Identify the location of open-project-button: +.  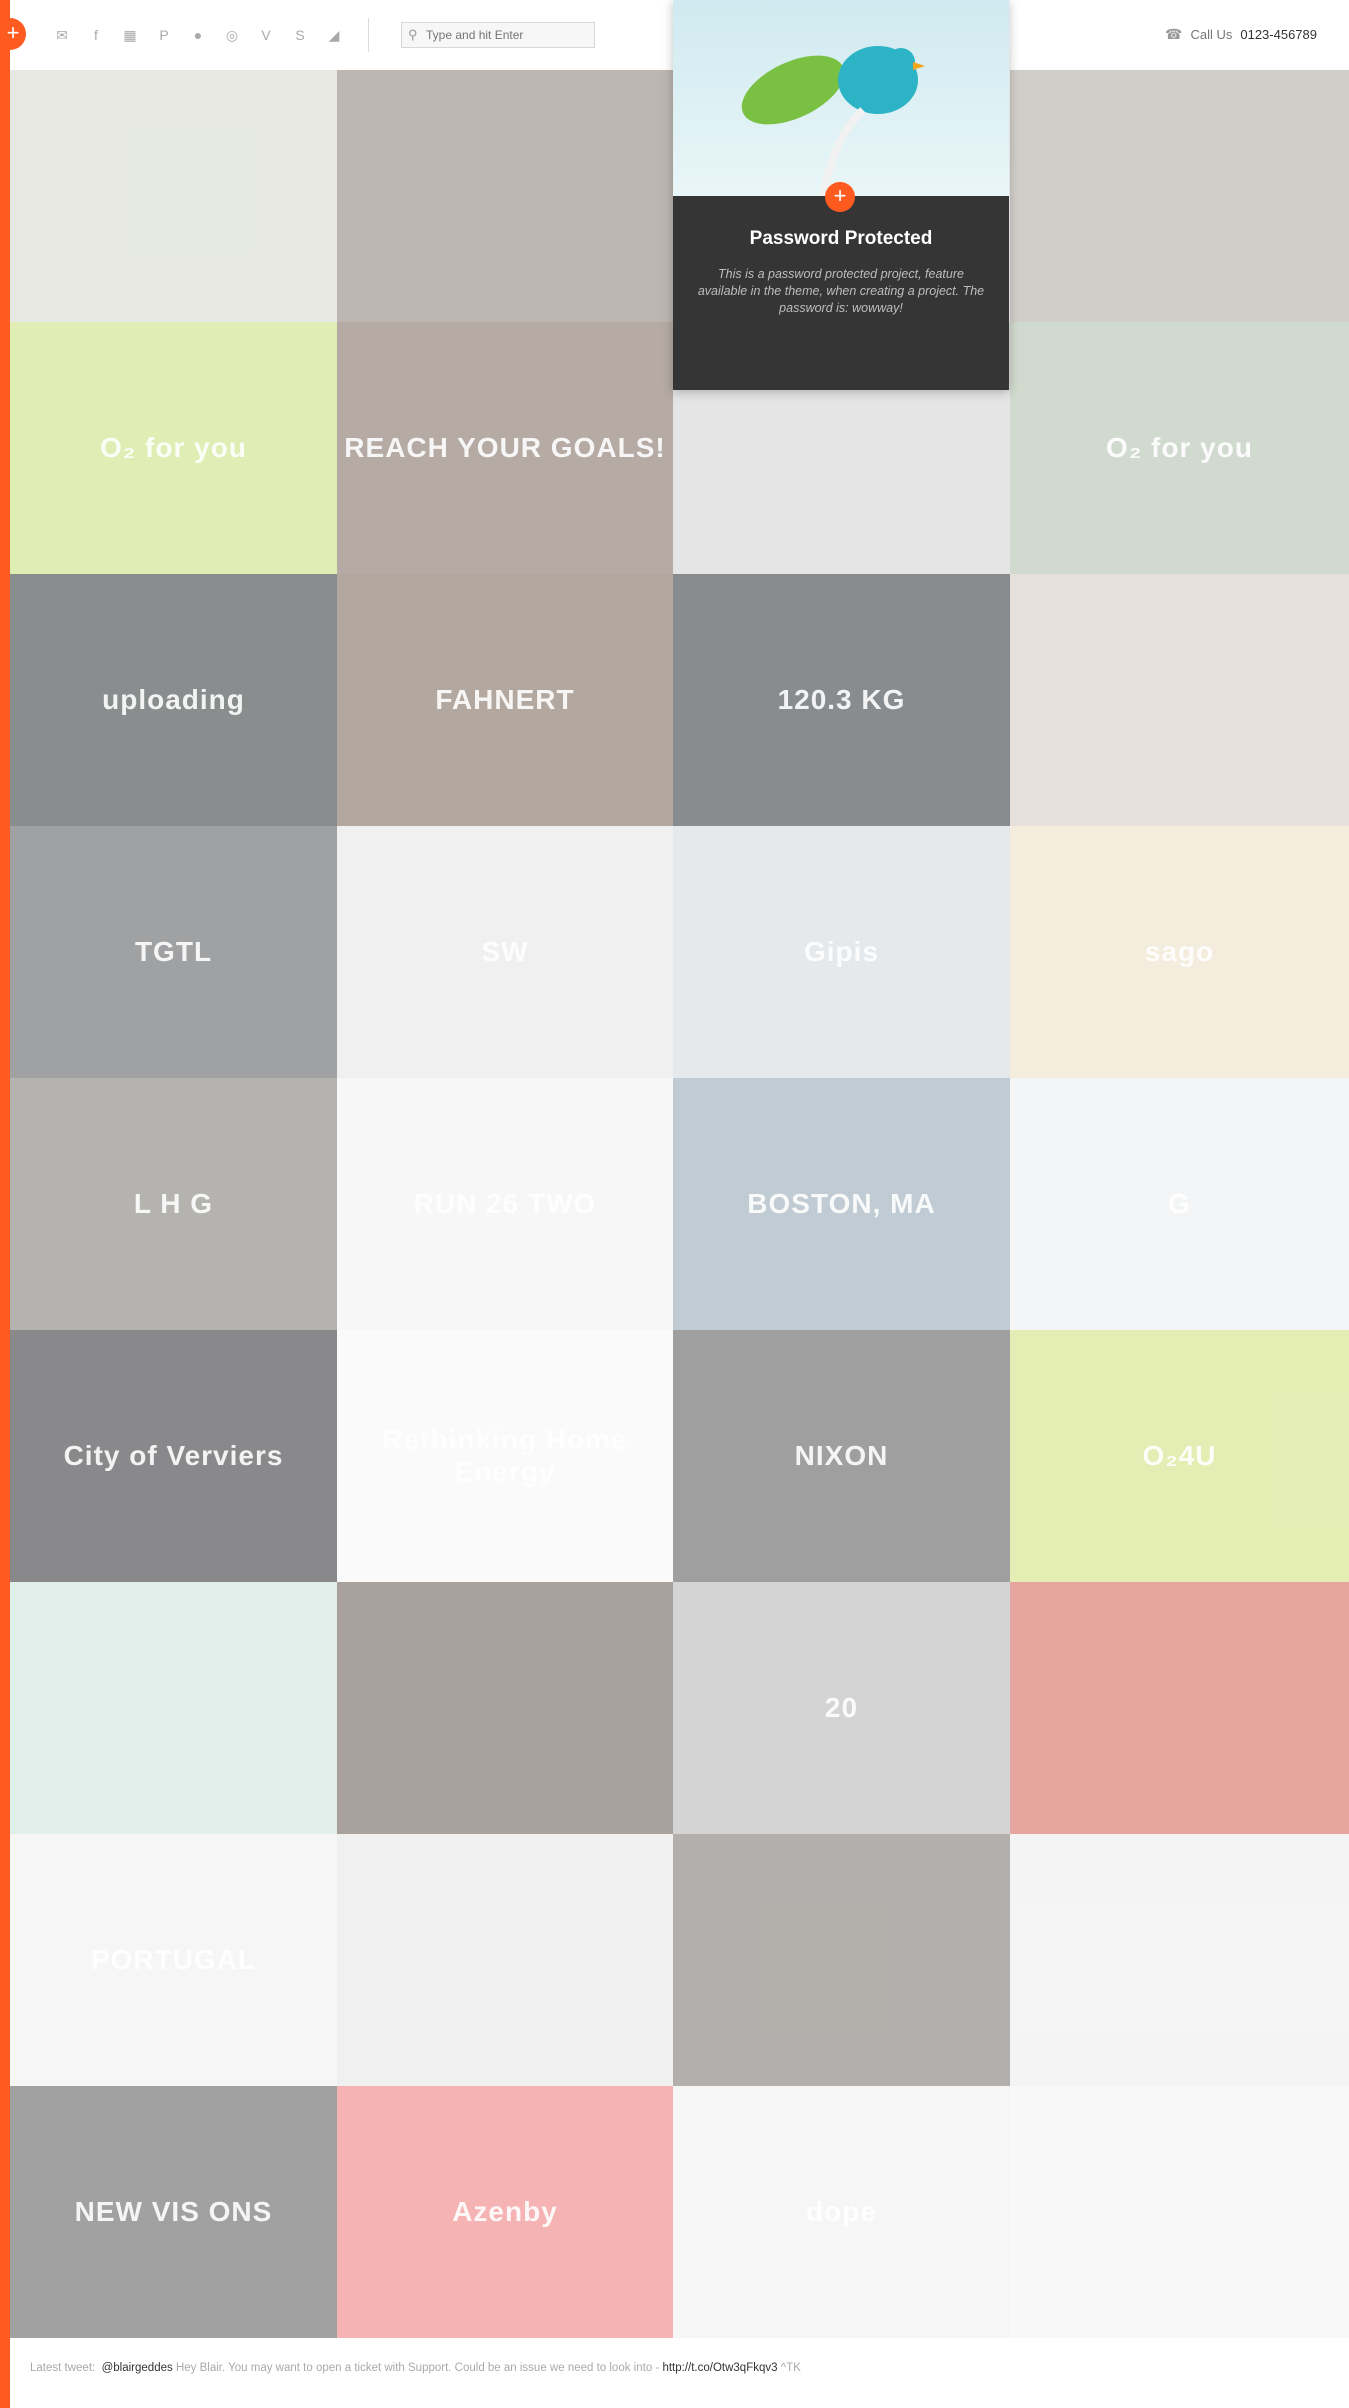
(840, 197).